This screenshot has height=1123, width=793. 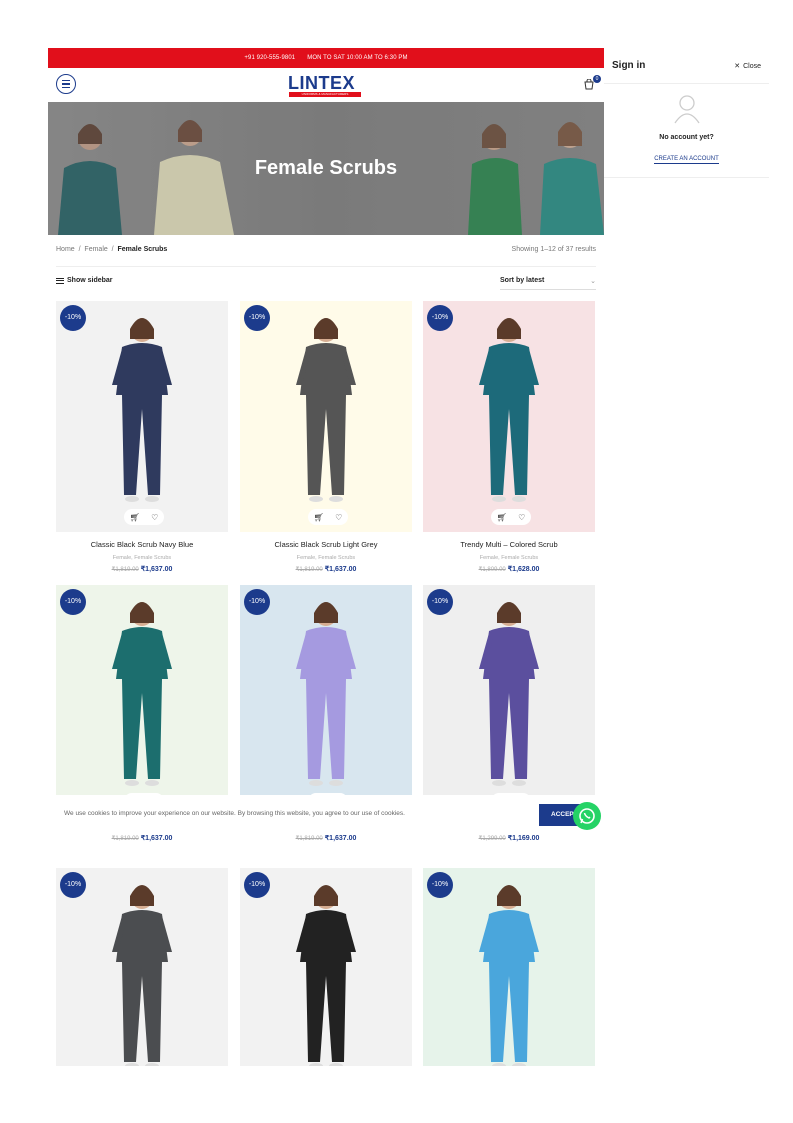 I want to click on phone-number: +91 920-555-9801, so click(x=269, y=58).